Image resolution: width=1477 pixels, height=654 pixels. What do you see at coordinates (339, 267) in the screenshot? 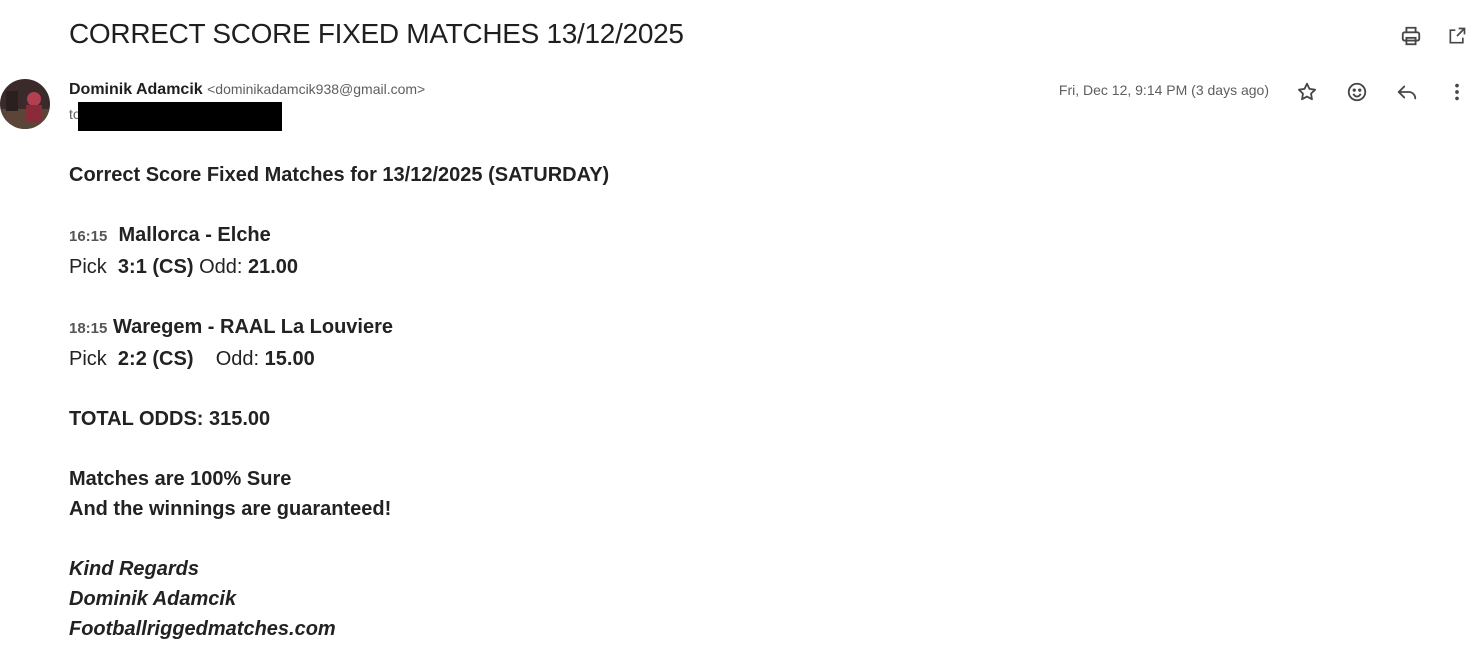
I see `pick-line: Pick 3:1 (CS) Odd: 21.00` at bounding box center [339, 267].